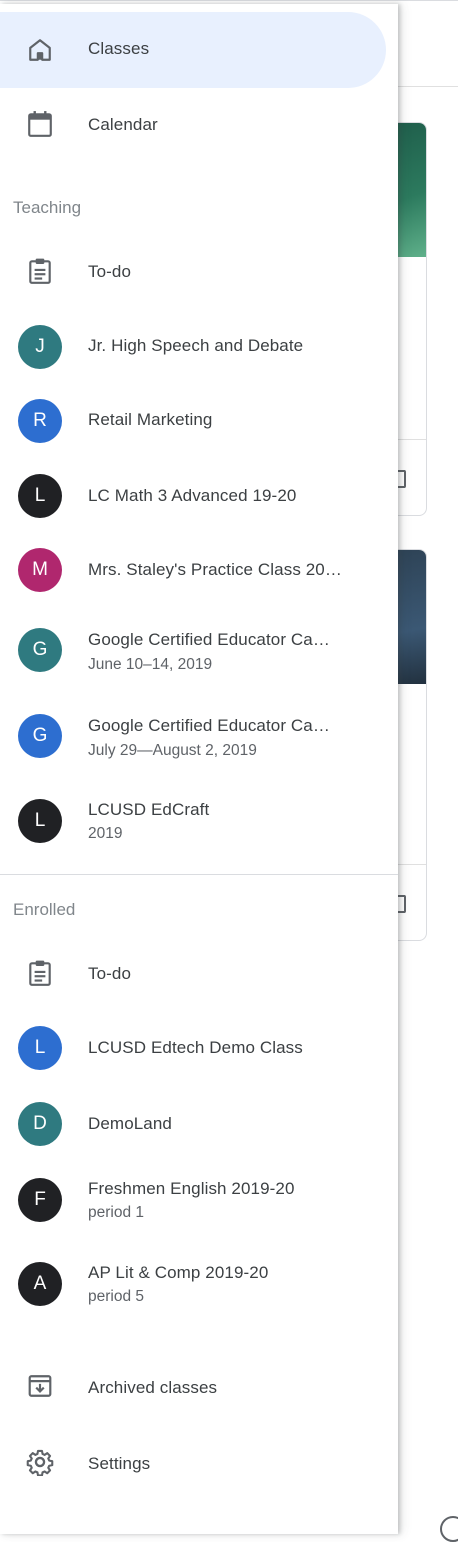  Describe the element at coordinates (193, 50) in the screenshot. I see `nav-item-classes: Classes` at that location.